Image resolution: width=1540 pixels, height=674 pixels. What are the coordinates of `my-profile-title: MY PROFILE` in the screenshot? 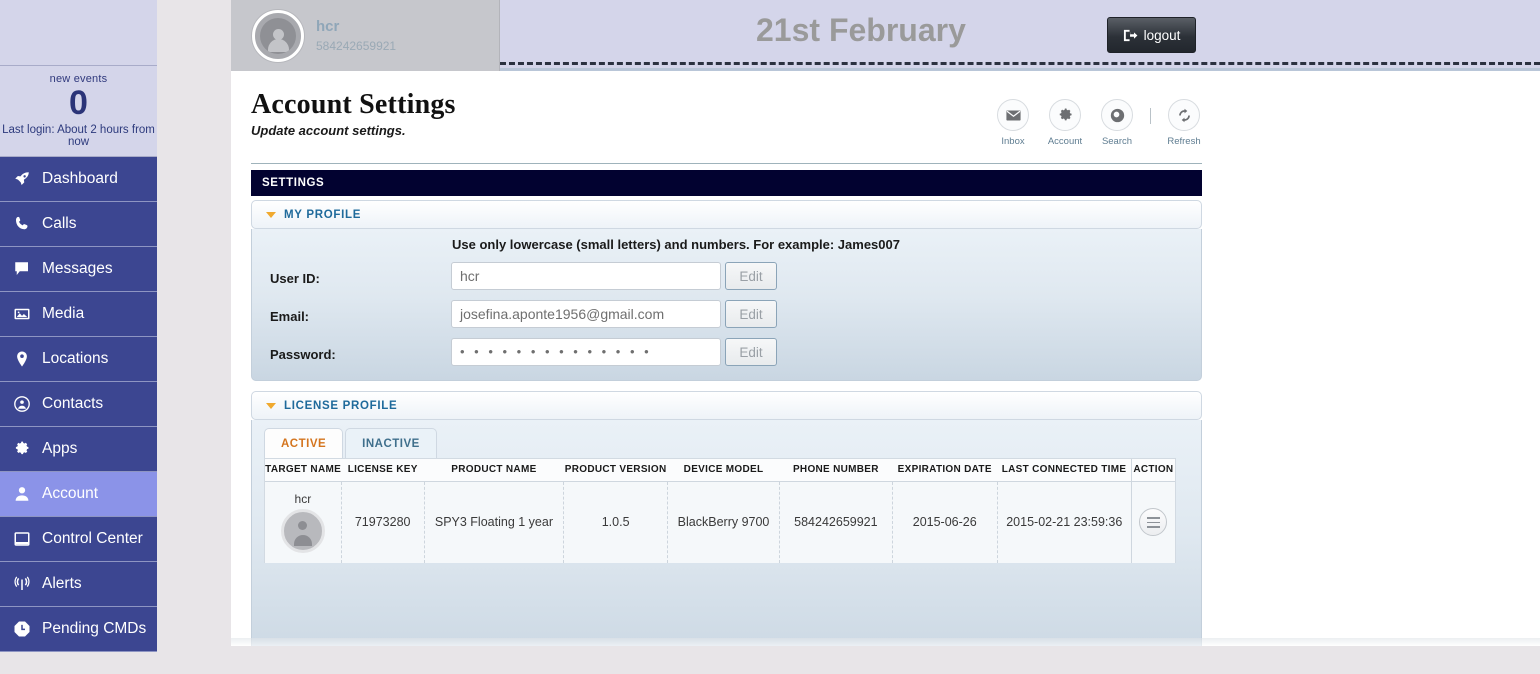 It's located at (323, 214).